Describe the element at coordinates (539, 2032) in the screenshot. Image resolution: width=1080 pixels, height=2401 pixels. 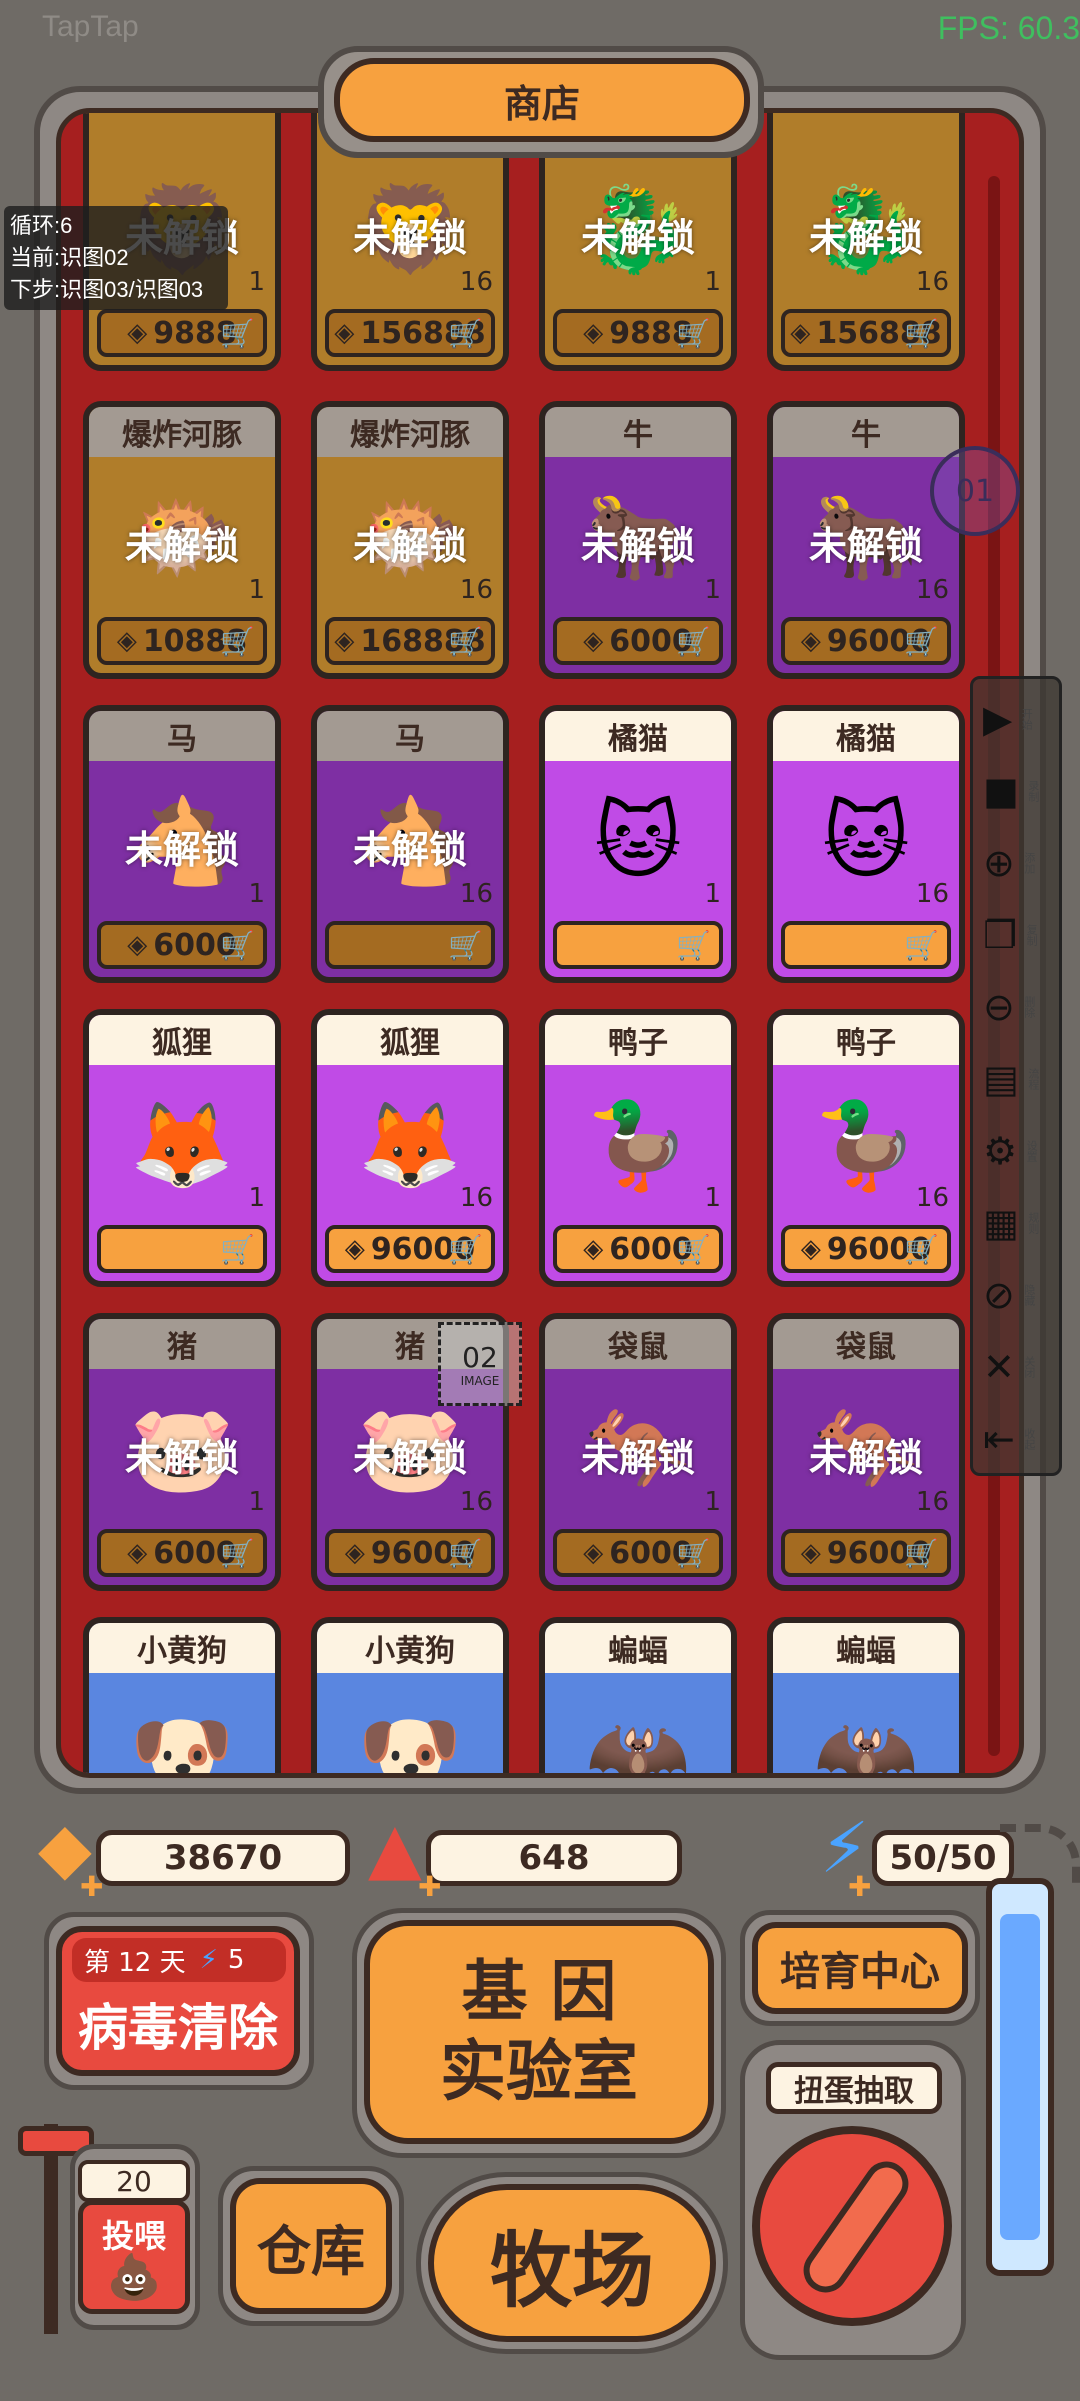
I see `gene-lab-button: 基 因 实验室` at that location.